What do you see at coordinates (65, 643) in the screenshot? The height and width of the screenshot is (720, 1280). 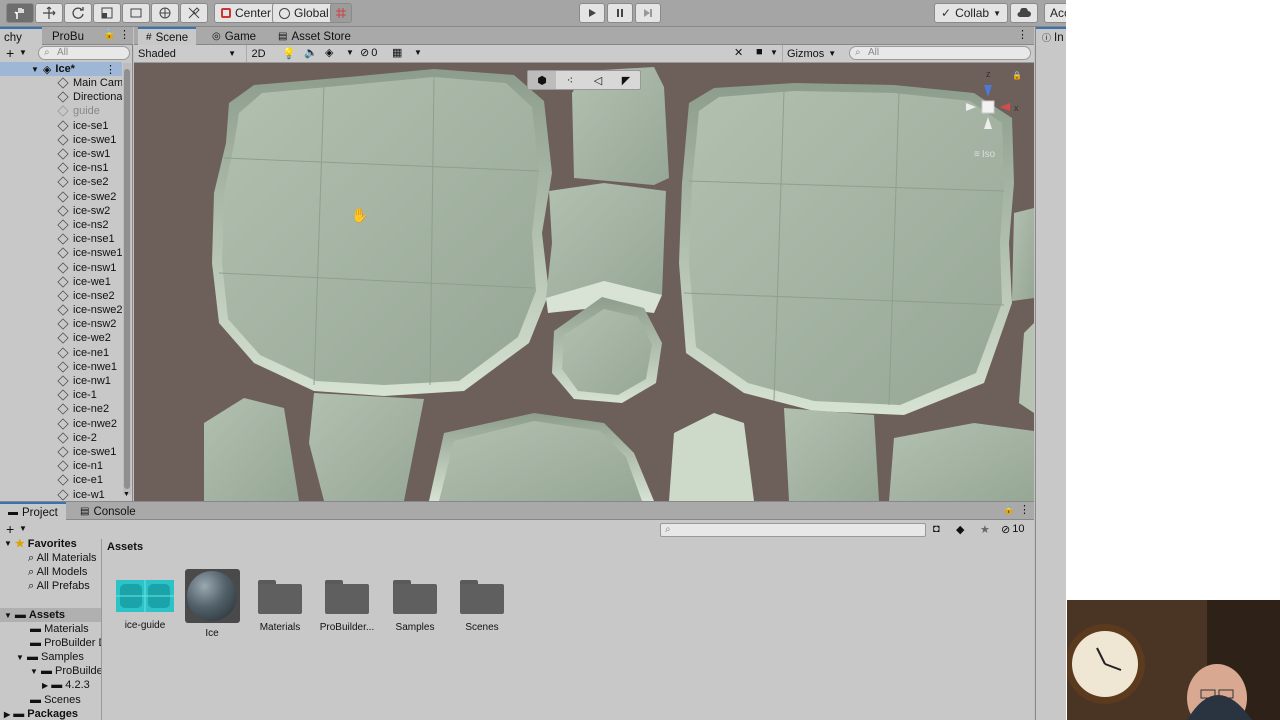 I see `tree-folder: ▬ ProBuilder D` at bounding box center [65, 643].